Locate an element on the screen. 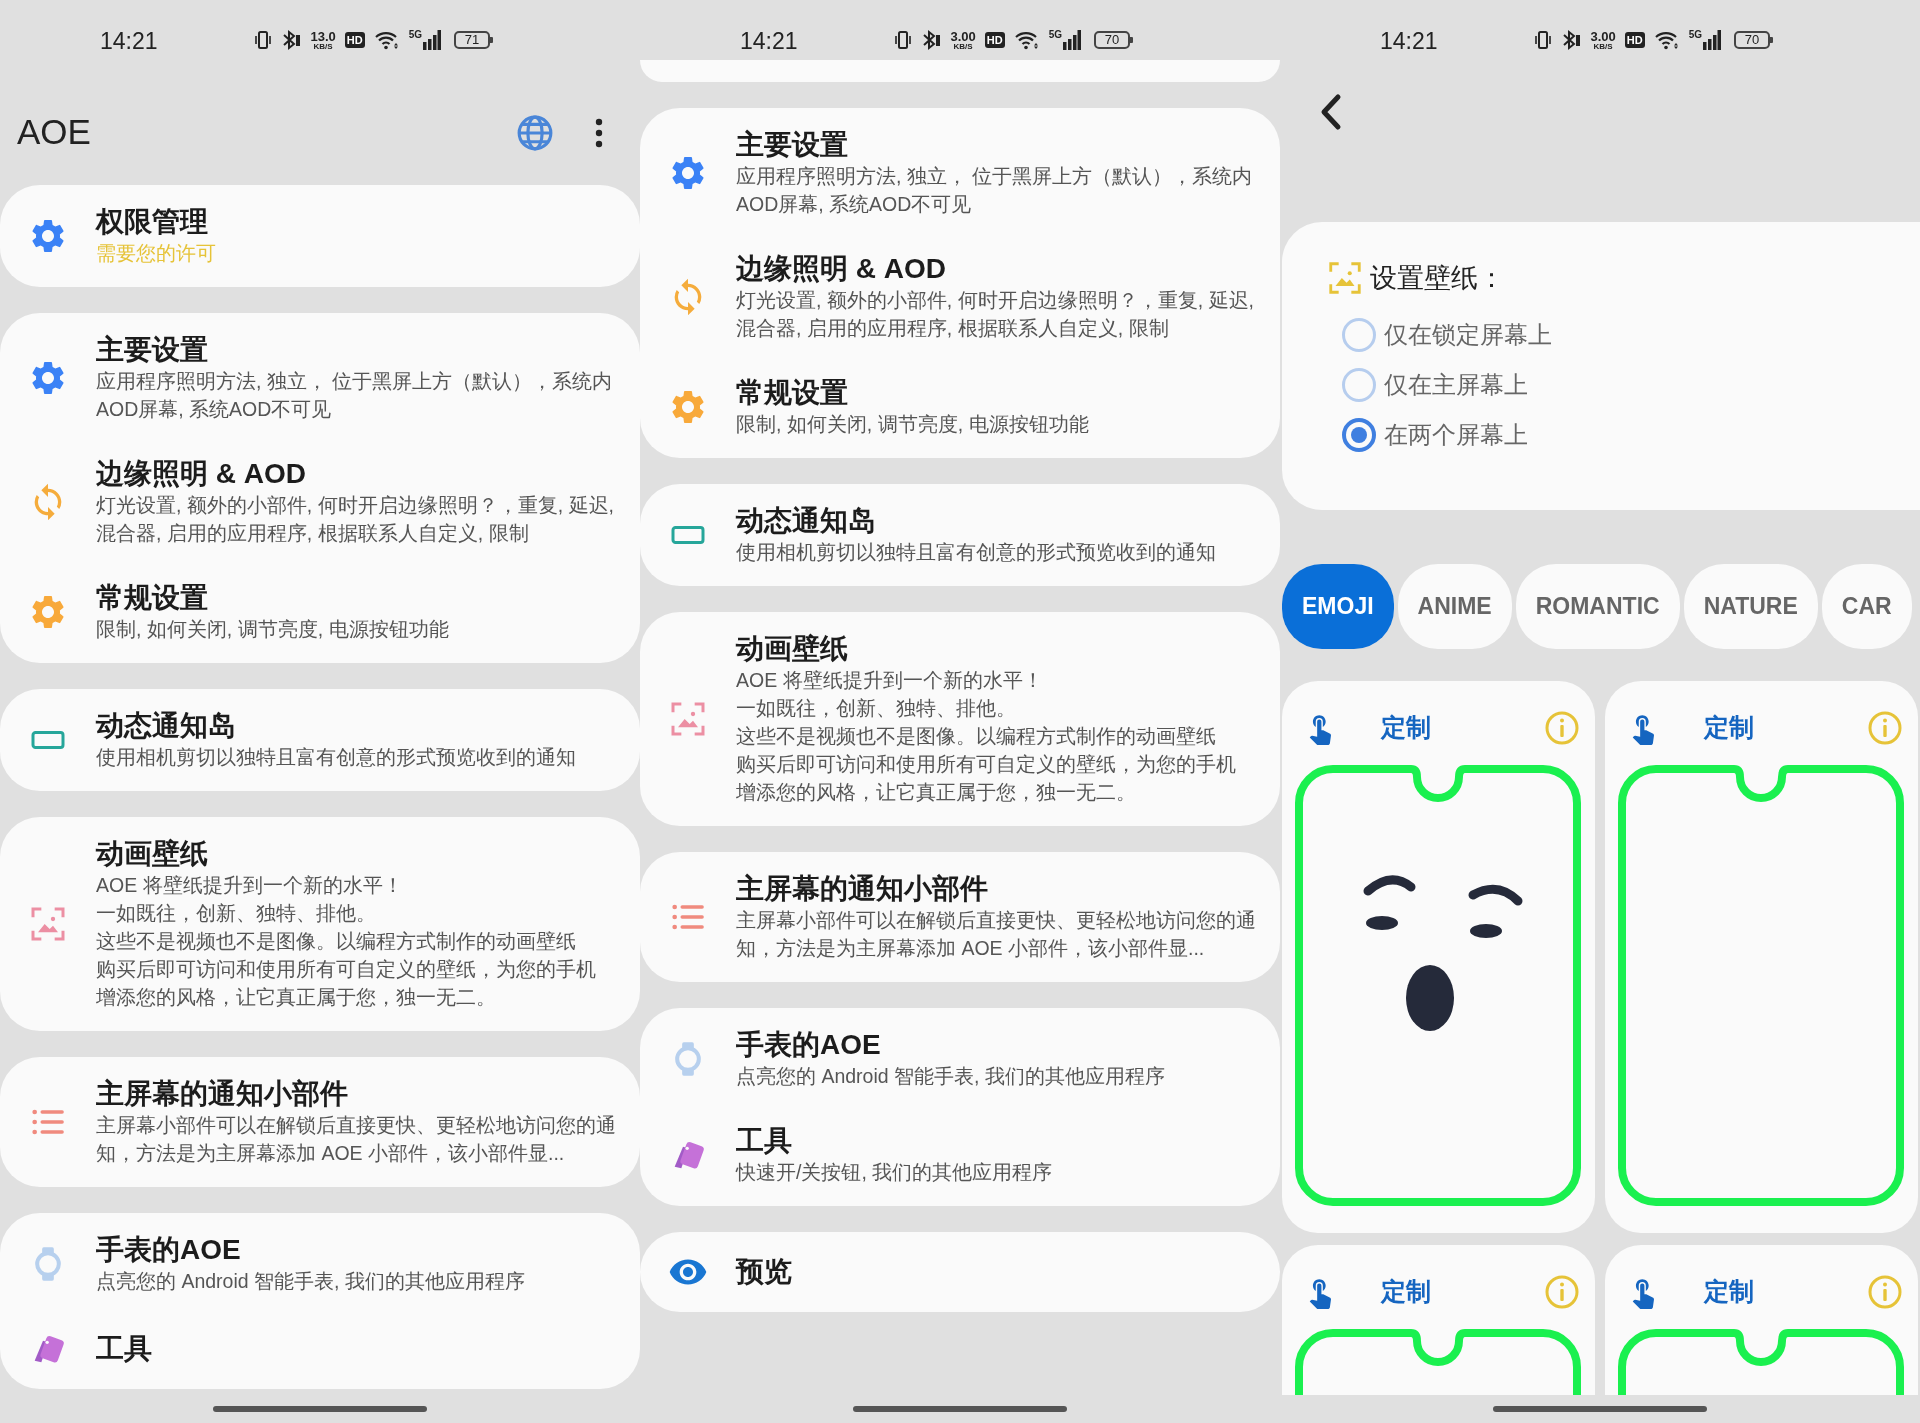 This screenshot has height=1423, width=1920. item-description: 灯光设置, 额外的小部件, 何时开启边缘照明？，重复, 延迟, 混合器, 启用的应用程序, 根据联系人自定义, 限制 is located at coordinates (995, 314).